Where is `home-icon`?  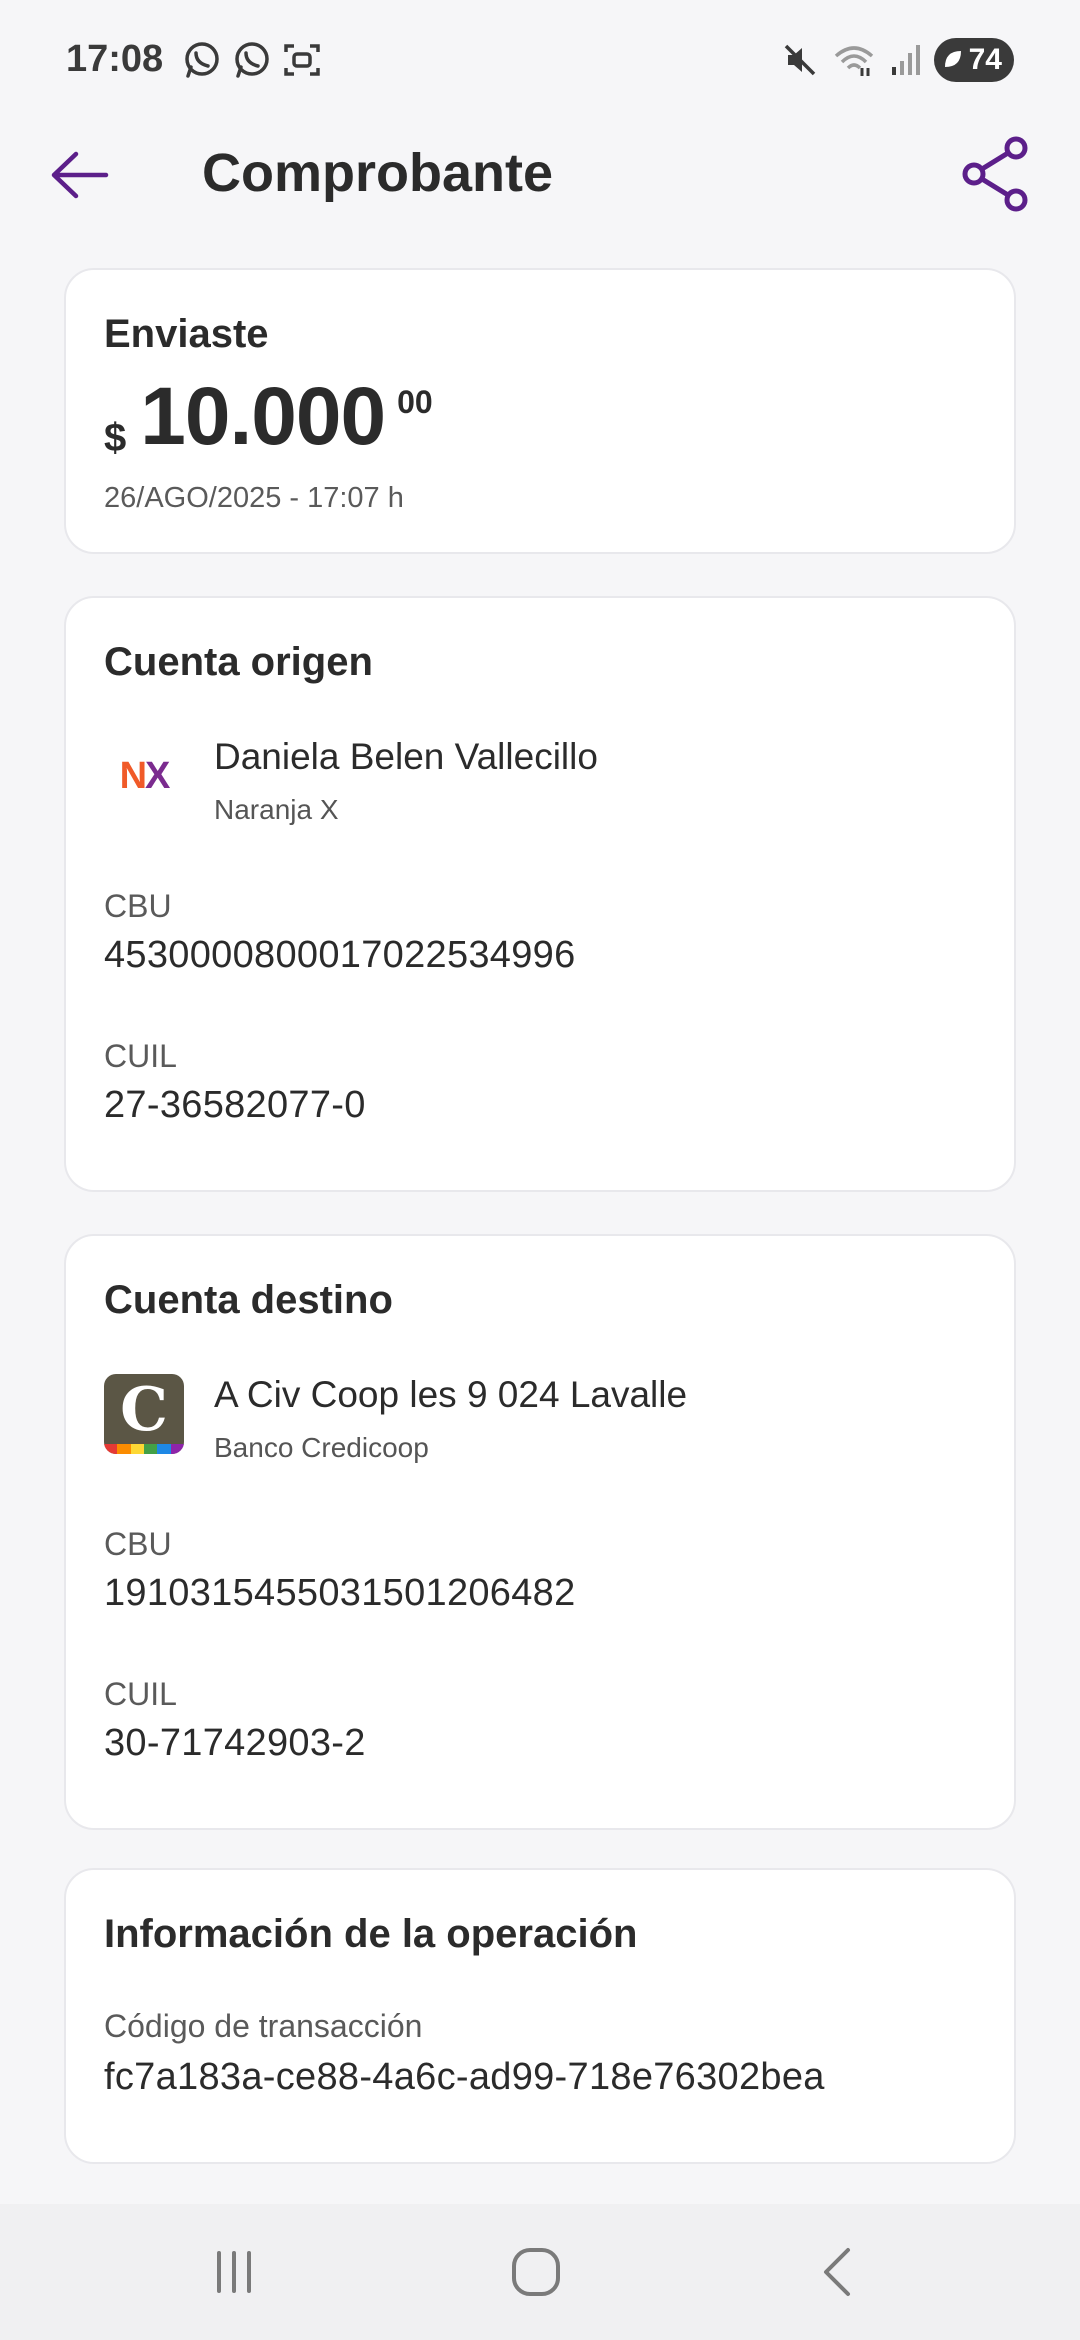 home-icon is located at coordinates (536, 2272).